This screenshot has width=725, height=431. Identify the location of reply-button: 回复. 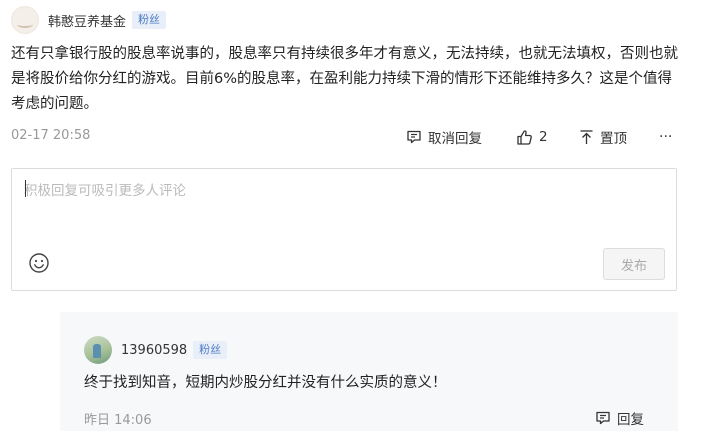
(619, 418).